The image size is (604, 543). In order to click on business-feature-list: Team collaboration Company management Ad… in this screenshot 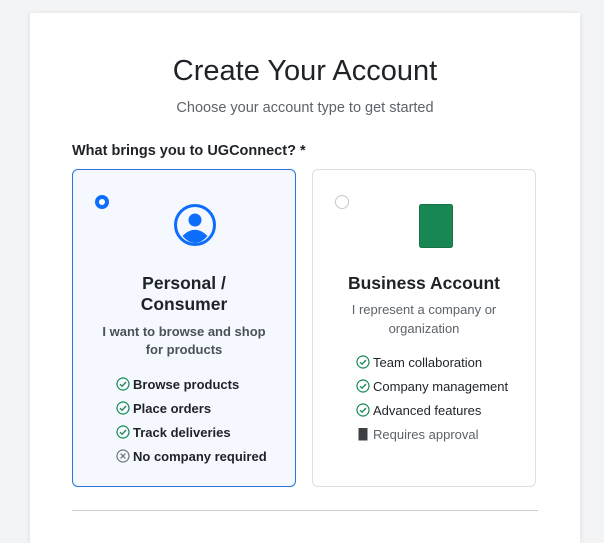, I will do `click(432, 398)`.